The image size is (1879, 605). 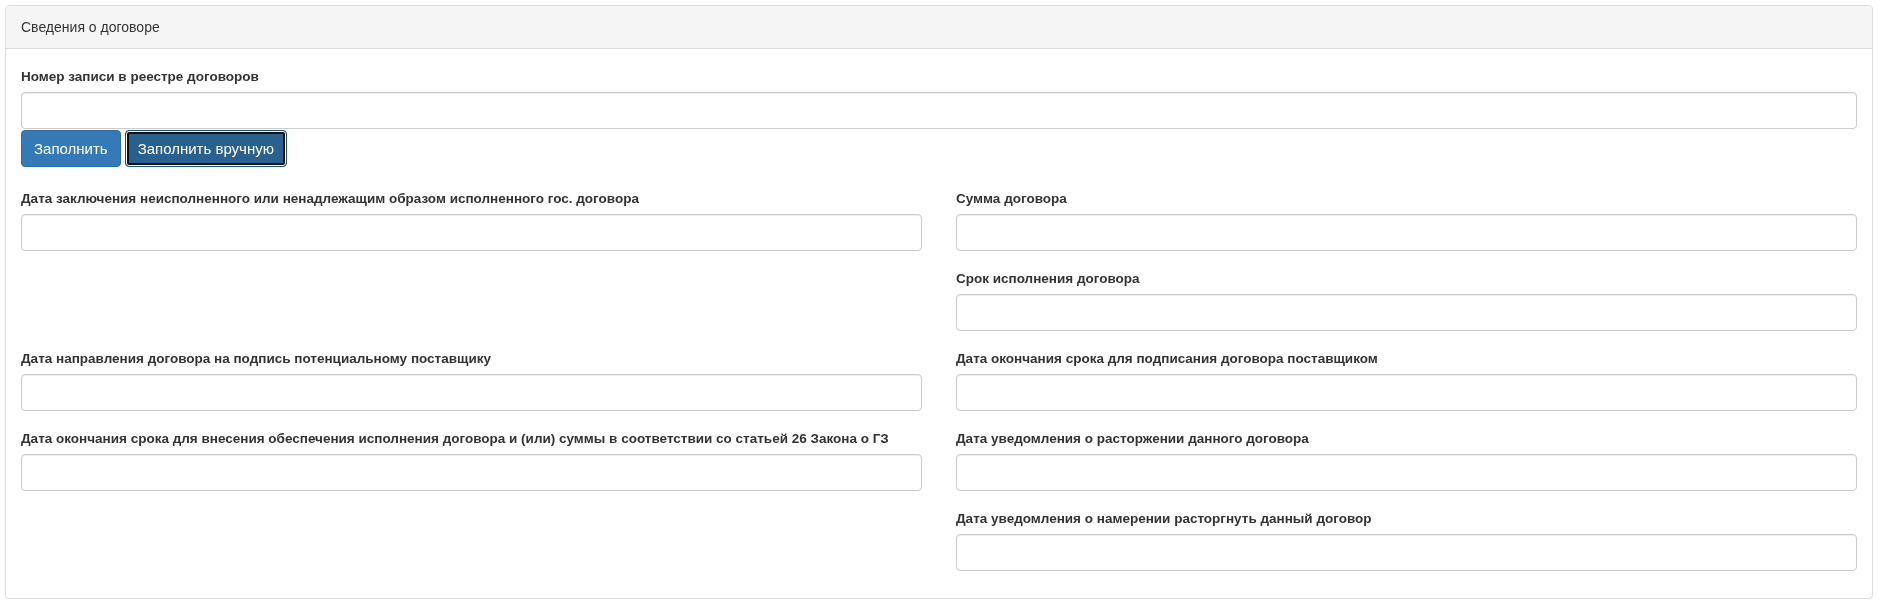 What do you see at coordinates (455, 439) in the screenshot?
I see `field-label: Дата окончания срока для внесения обеспечения исполнения договора и (или) суммы в соответствии со статьей 26 Закона о ГЗ` at bounding box center [455, 439].